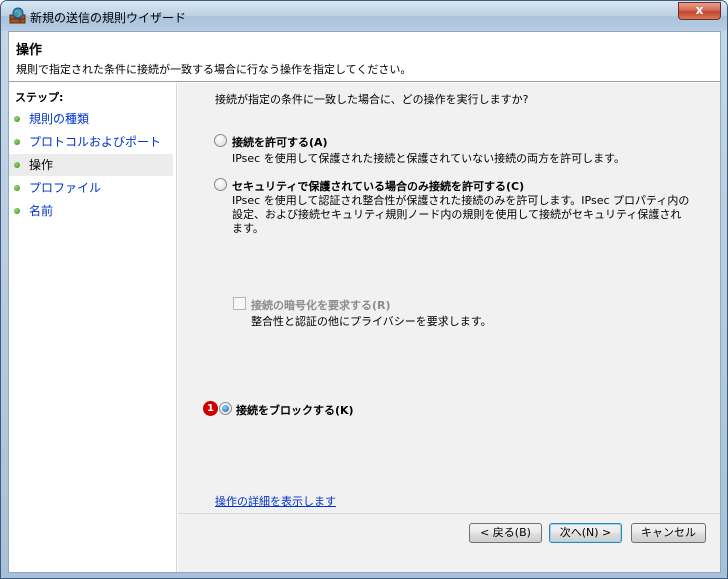  Describe the element at coordinates (668, 533) in the screenshot. I see `cancel-button: キャンセル` at that location.